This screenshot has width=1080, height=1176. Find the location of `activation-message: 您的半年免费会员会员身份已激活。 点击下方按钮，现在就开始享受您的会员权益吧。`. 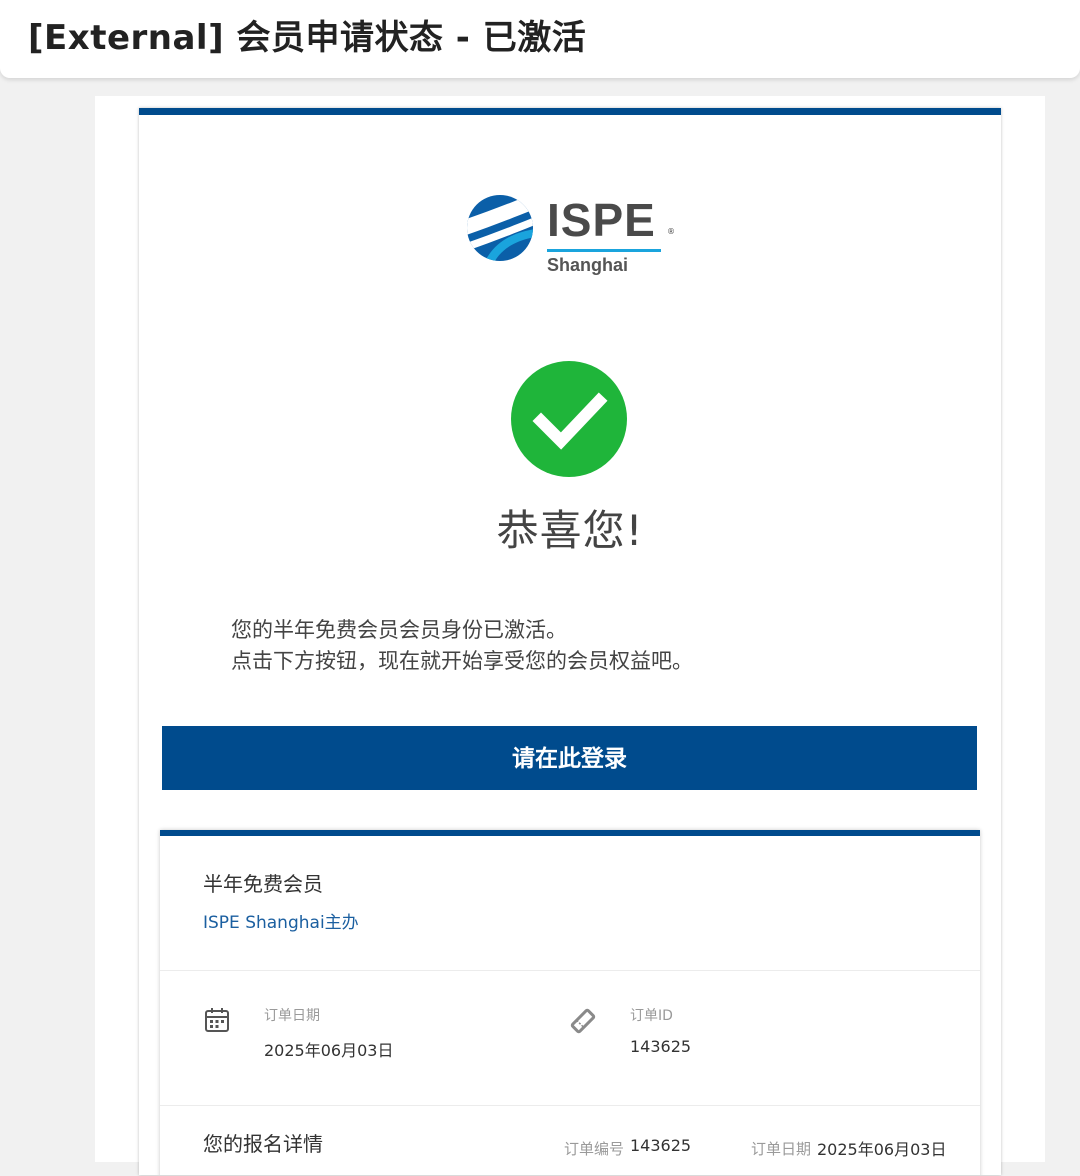

activation-message: 您的半年免费会员会员身份已激活。 点击下方按钮，现在就开始享受您的会员权益吧。 is located at coordinates (462, 646).